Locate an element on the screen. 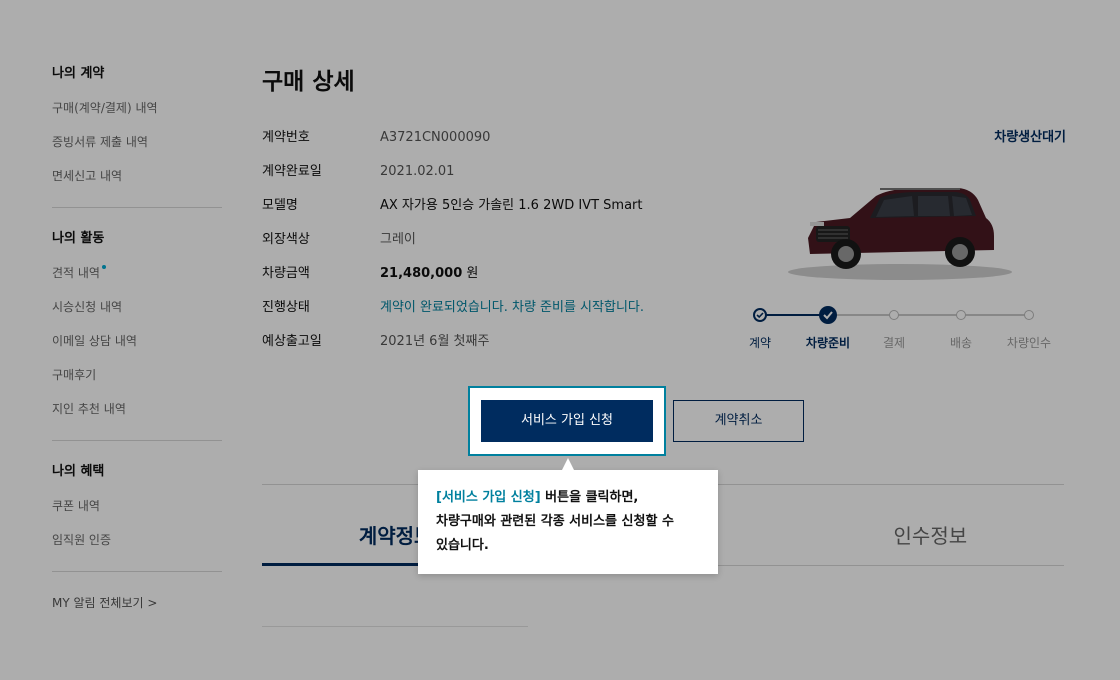  tooltip-line-1: 버튼을 클릭하면, is located at coordinates (589, 497).